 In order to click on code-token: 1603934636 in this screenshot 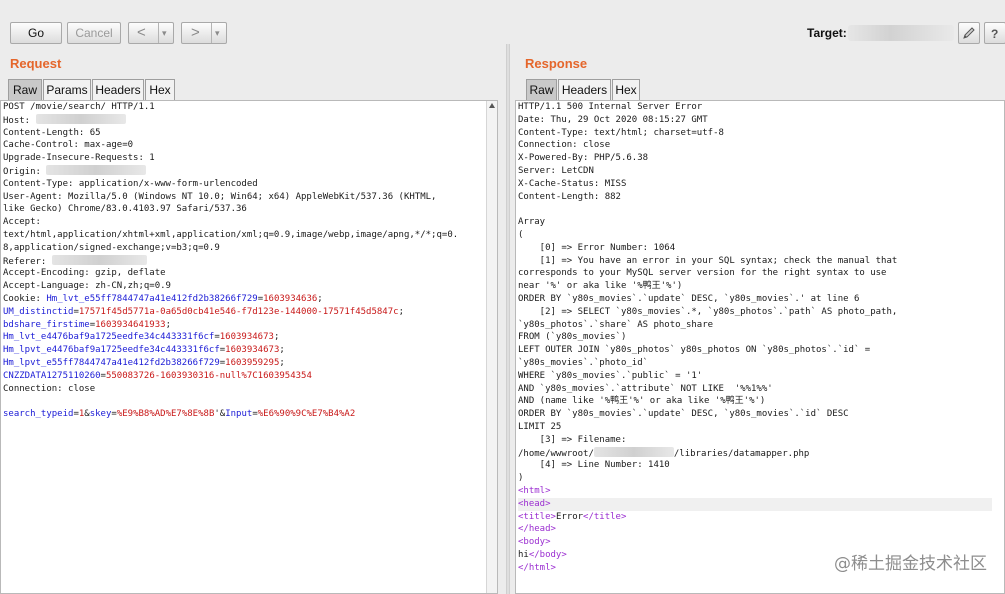, I will do `click(290, 298)`.